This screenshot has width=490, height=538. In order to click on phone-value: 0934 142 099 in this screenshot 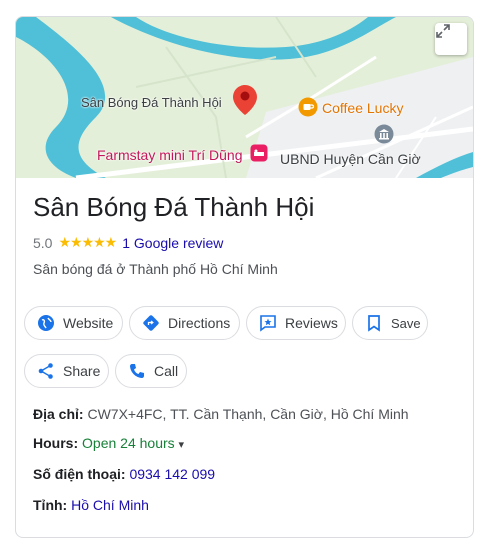, I will do `click(172, 474)`.